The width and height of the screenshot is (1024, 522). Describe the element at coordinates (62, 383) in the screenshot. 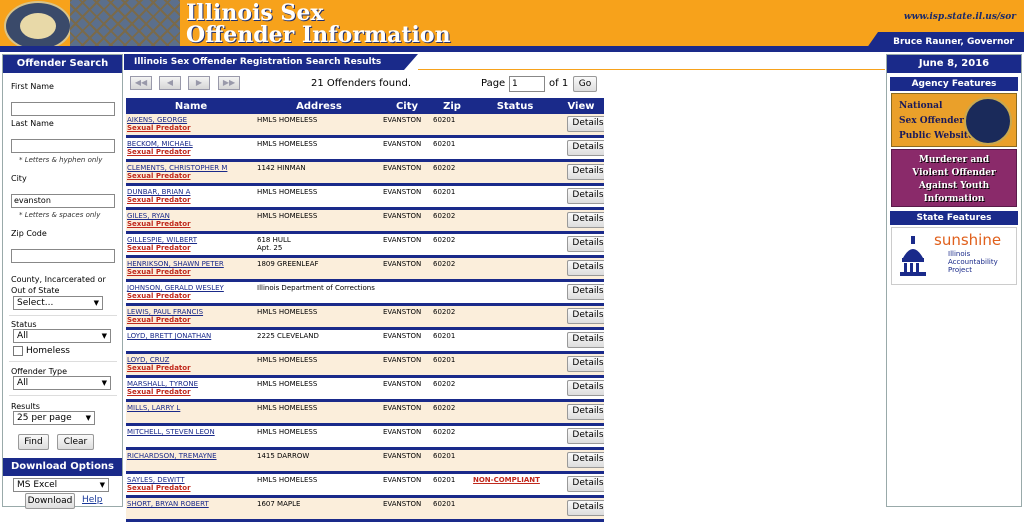

I see `offender-type-select: All ▼` at that location.